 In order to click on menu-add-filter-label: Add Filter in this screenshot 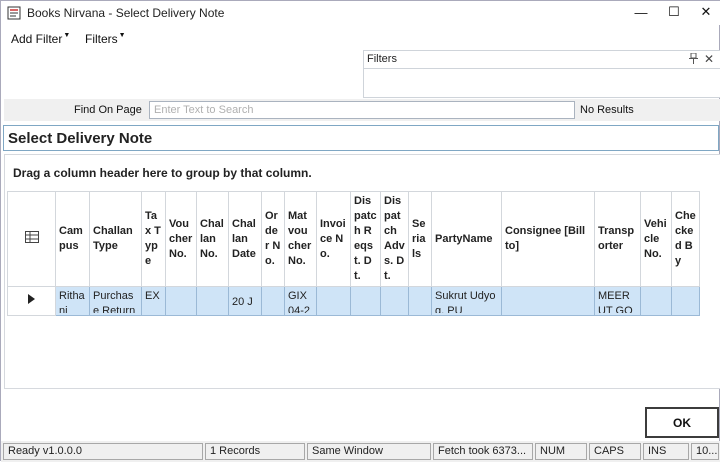, I will do `click(37, 39)`.